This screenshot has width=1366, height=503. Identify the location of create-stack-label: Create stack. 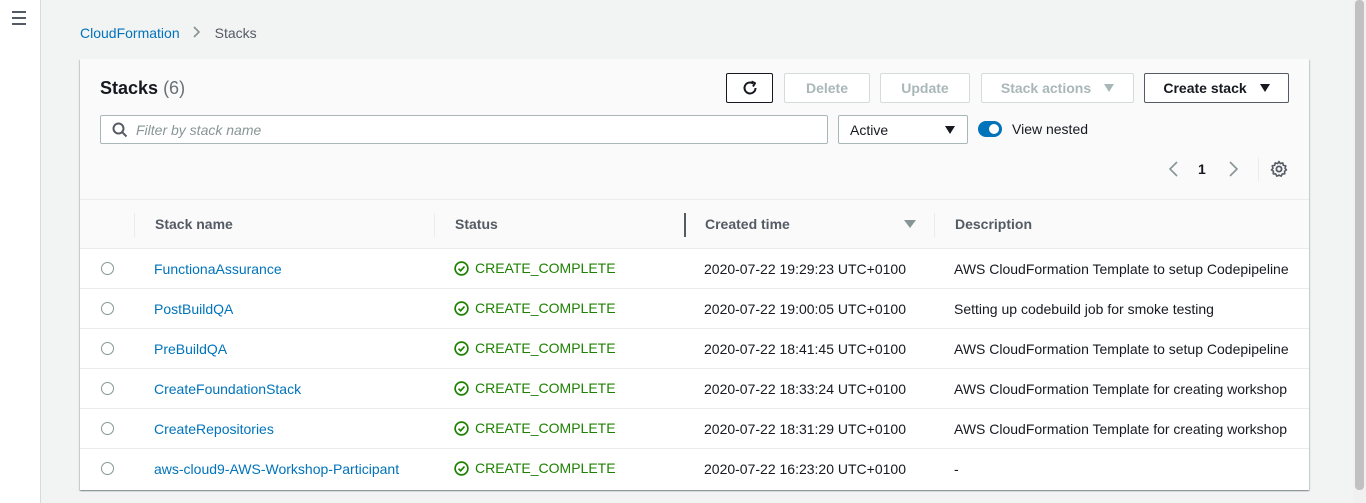
(1205, 88).